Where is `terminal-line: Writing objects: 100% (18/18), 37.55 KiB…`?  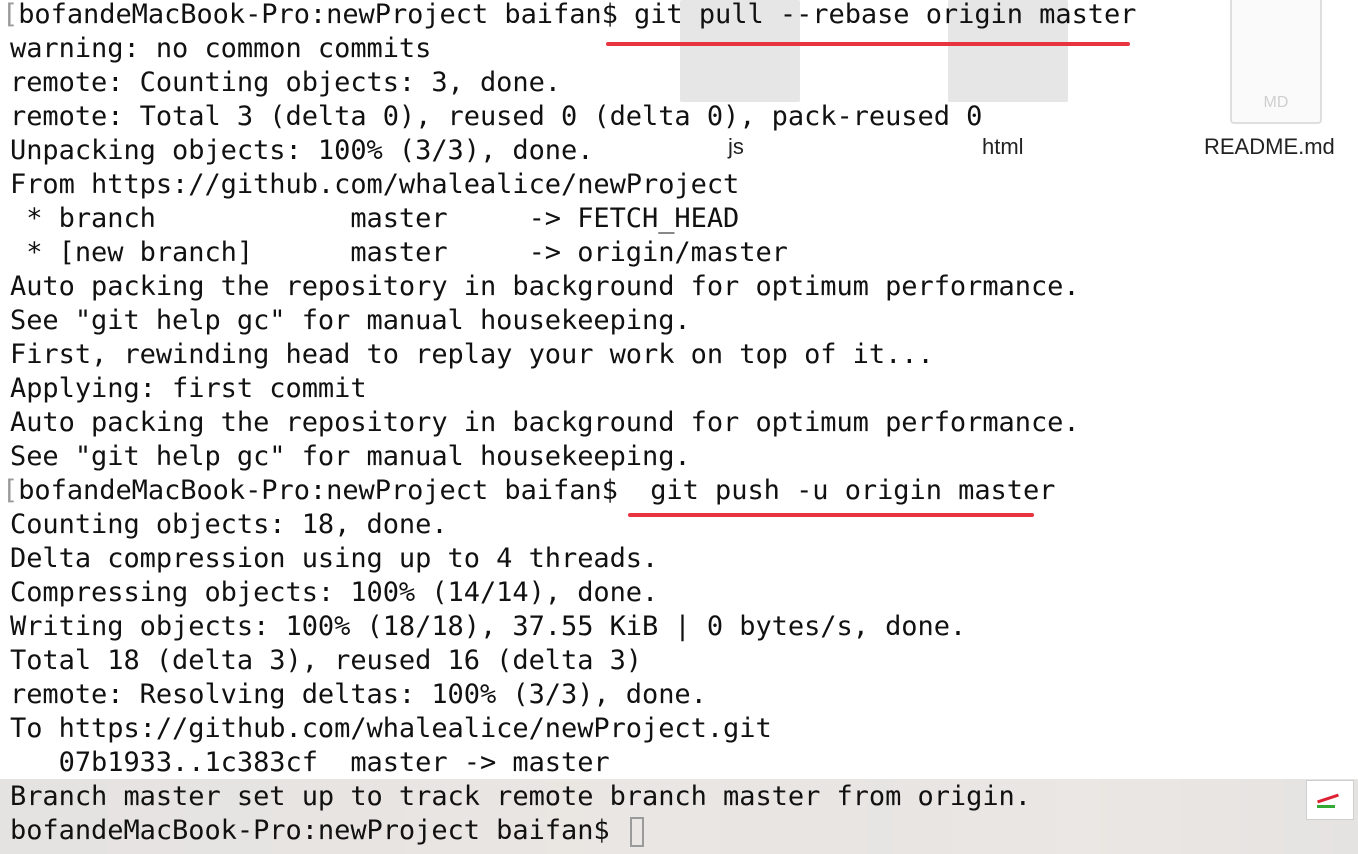 terminal-line: Writing objects: 100% (18/18), 37.55 KiB… is located at coordinates (488, 626).